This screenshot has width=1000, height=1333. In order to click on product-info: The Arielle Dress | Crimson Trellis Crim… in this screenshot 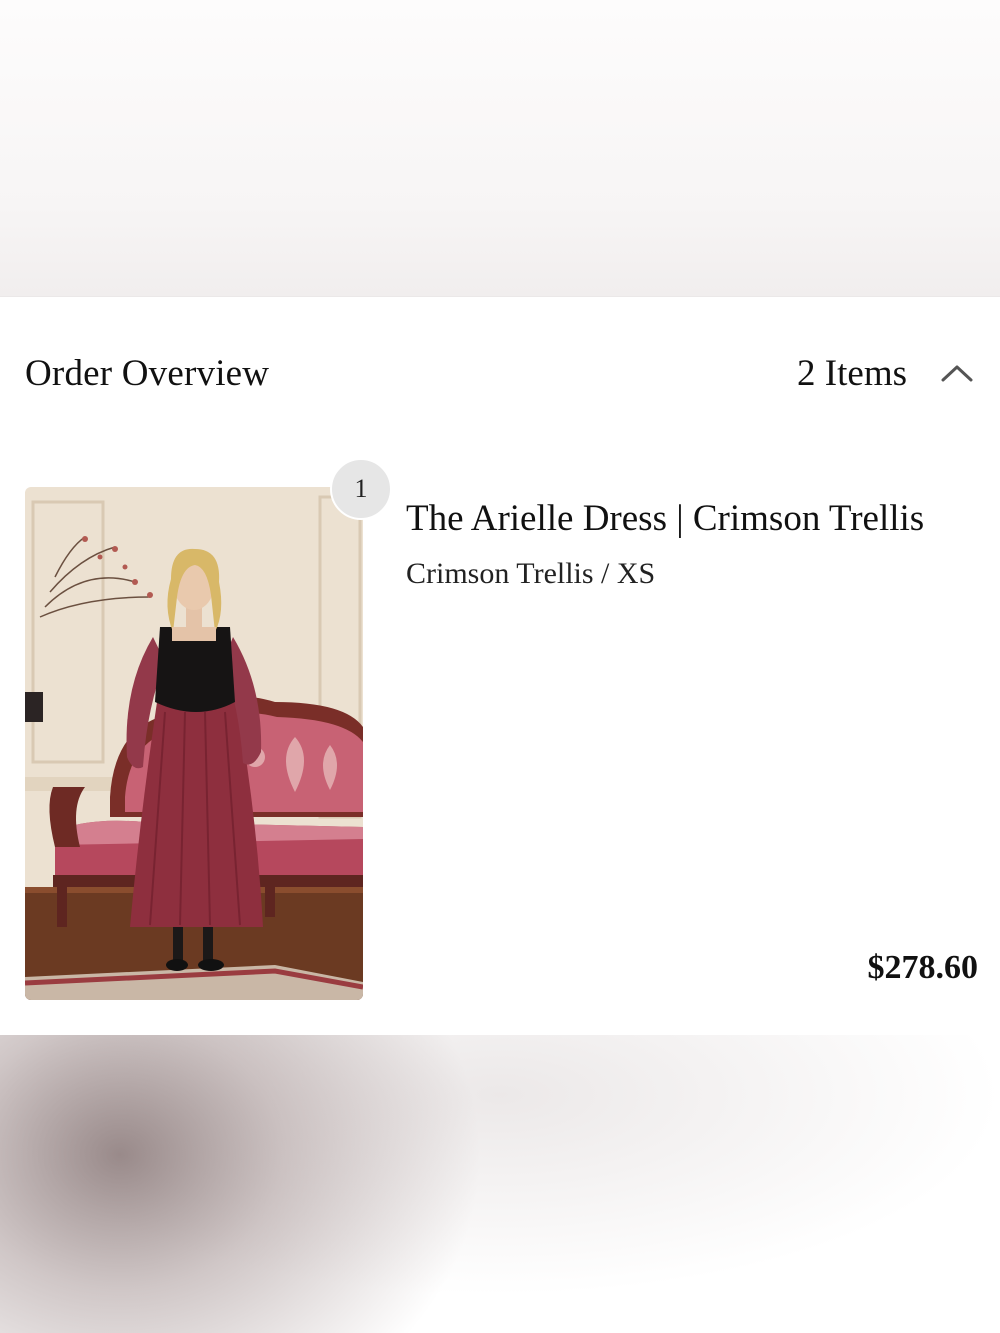, I will do `click(692, 544)`.